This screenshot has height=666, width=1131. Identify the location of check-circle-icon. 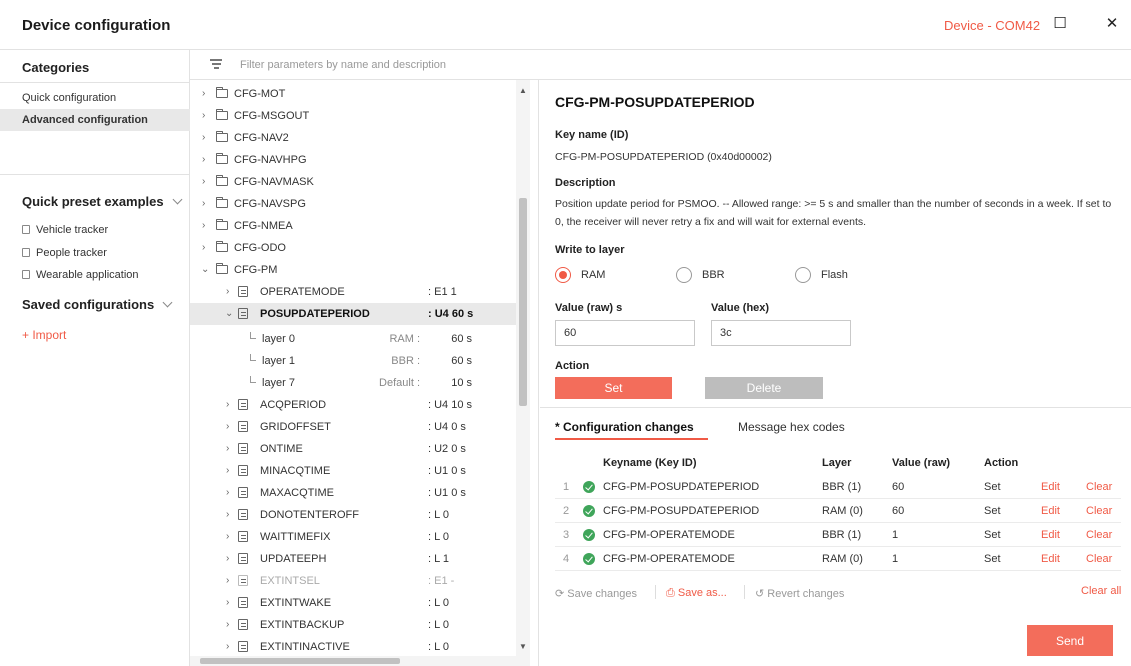
(589, 559).